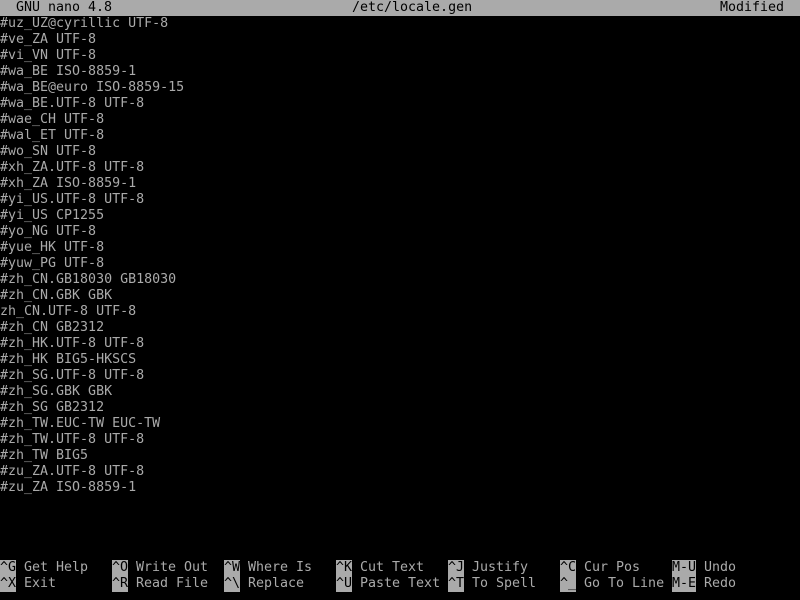  I want to click on editor-line: #wal_ET UTF-8, so click(400, 136).